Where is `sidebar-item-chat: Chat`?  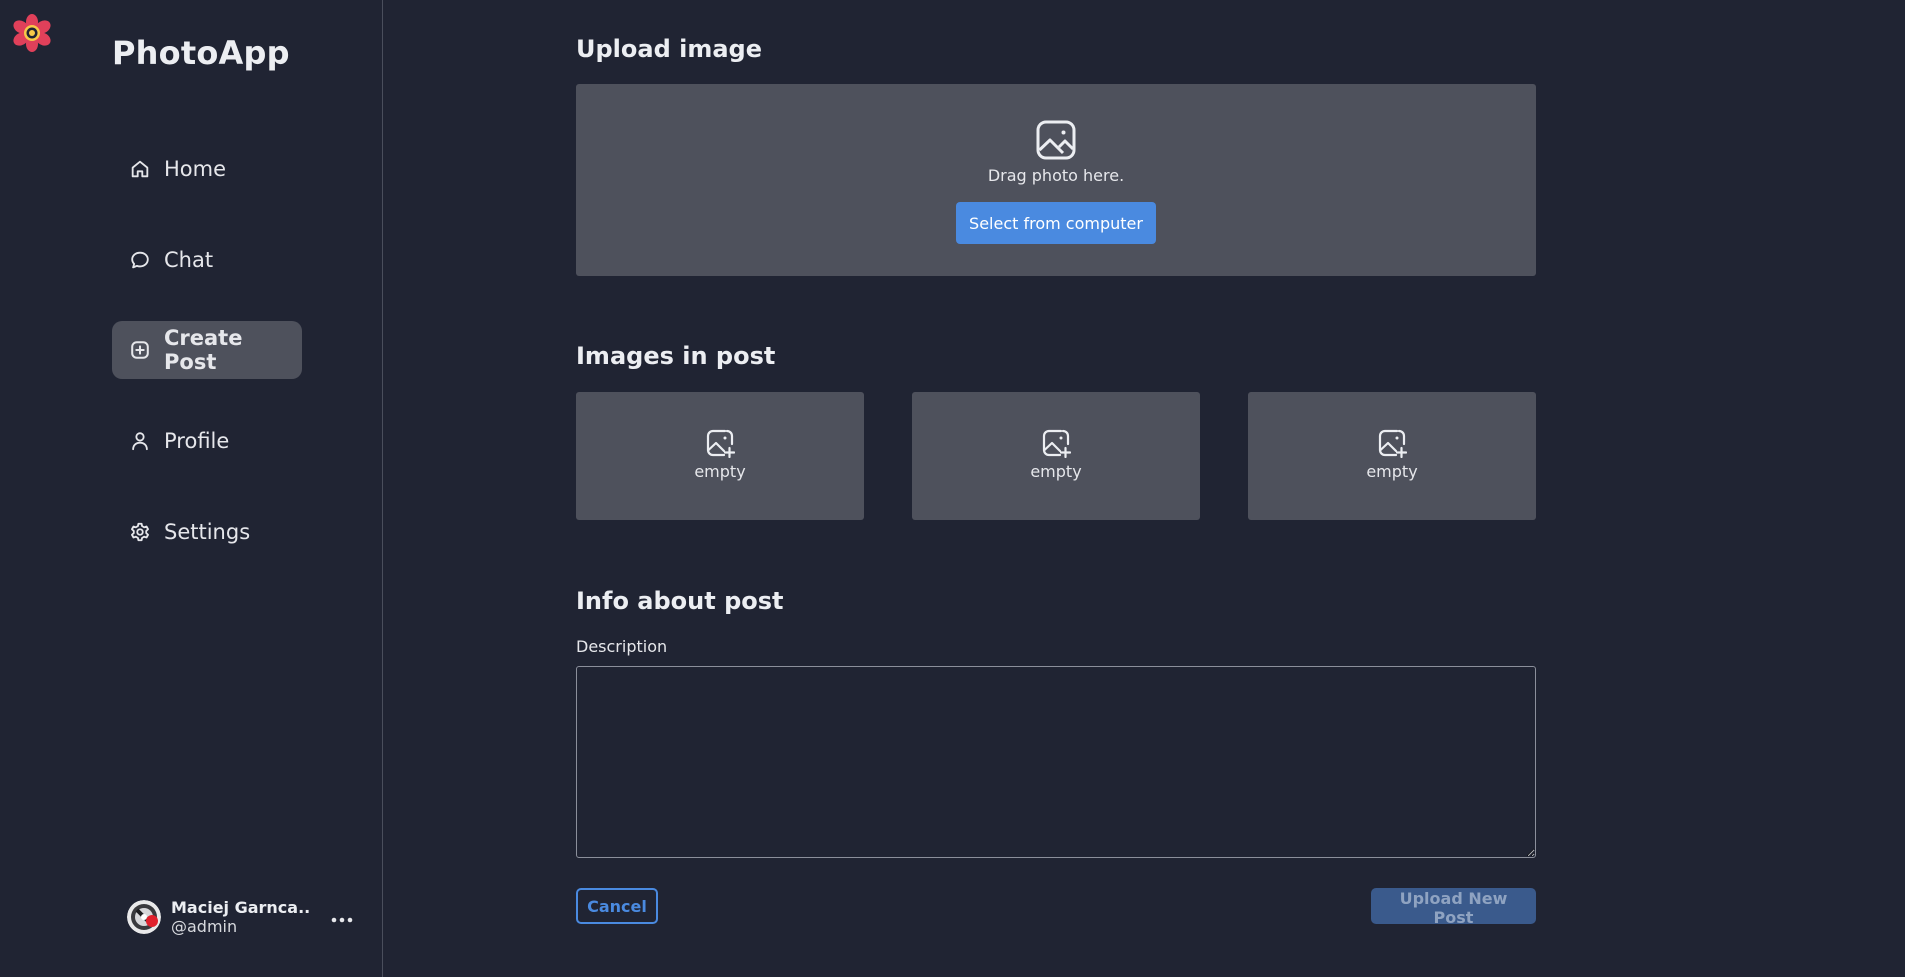
sidebar-item-chat: Chat is located at coordinates (207, 260).